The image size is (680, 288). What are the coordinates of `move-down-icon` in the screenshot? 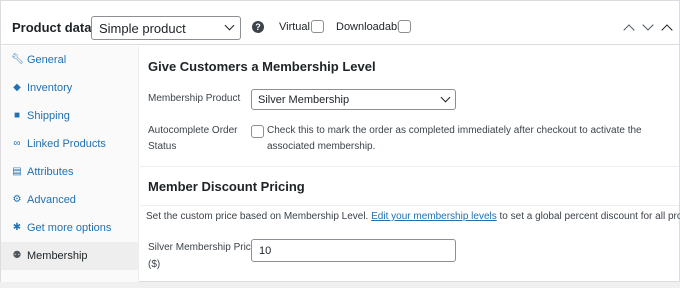 It's located at (648, 25).